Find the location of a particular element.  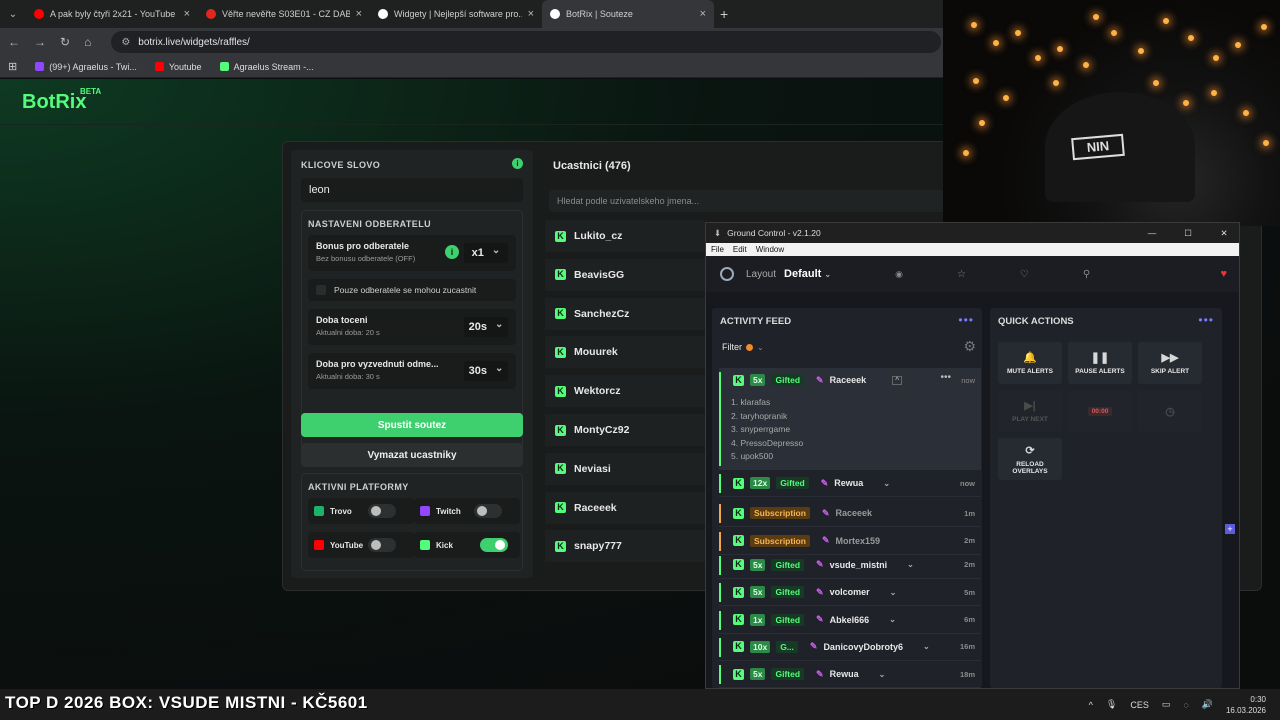

filter-button: Filter ⌄ is located at coordinates (743, 347).